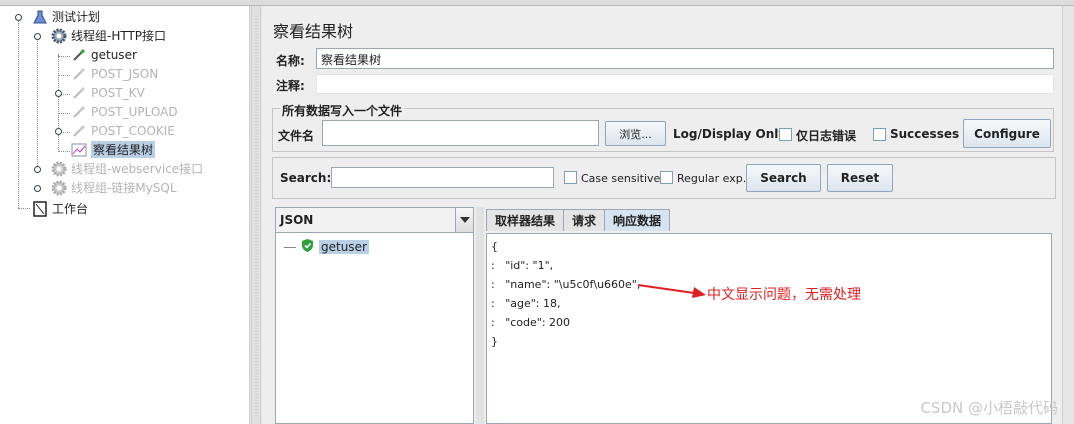  I want to click on tree-item-test-plan: 测试计划, so click(66, 16).